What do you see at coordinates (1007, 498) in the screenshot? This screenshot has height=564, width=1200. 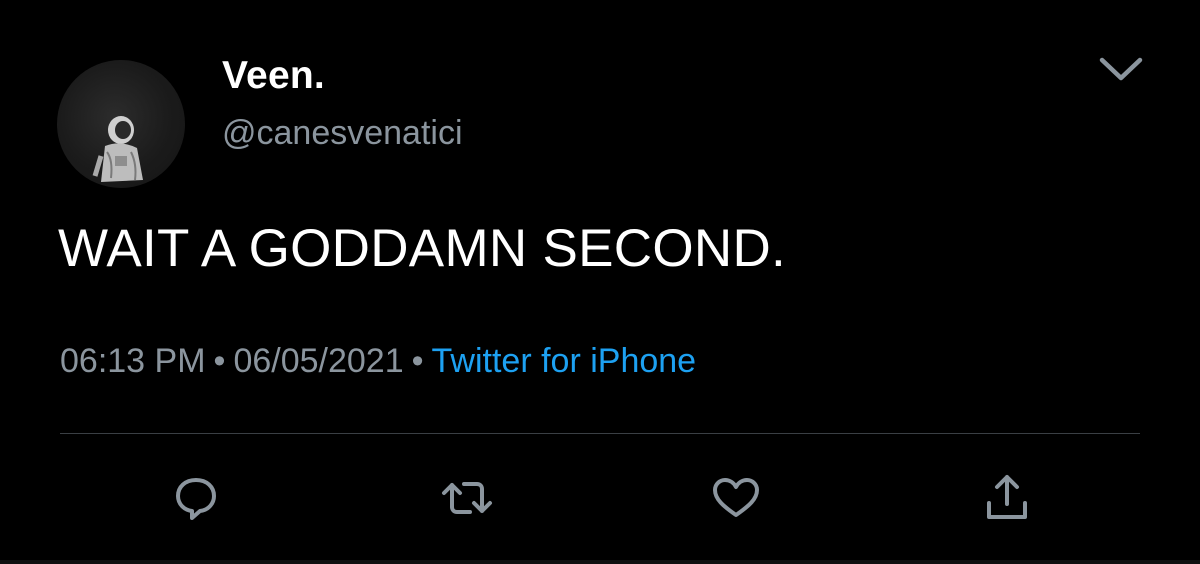 I see `share-icon` at bounding box center [1007, 498].